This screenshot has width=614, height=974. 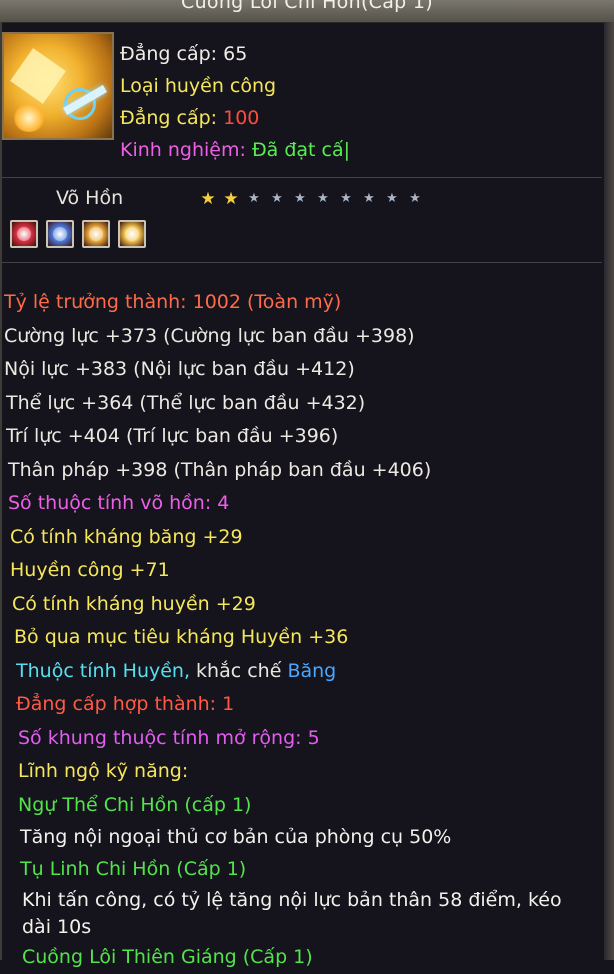 I want to click on item-level: Đẳng cấp: 65, so click(x=235, y=54).